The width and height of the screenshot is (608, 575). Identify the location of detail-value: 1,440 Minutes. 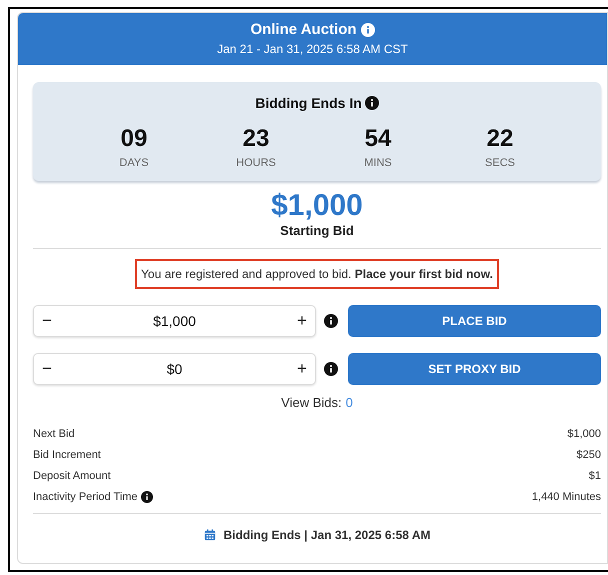
(566, 497).